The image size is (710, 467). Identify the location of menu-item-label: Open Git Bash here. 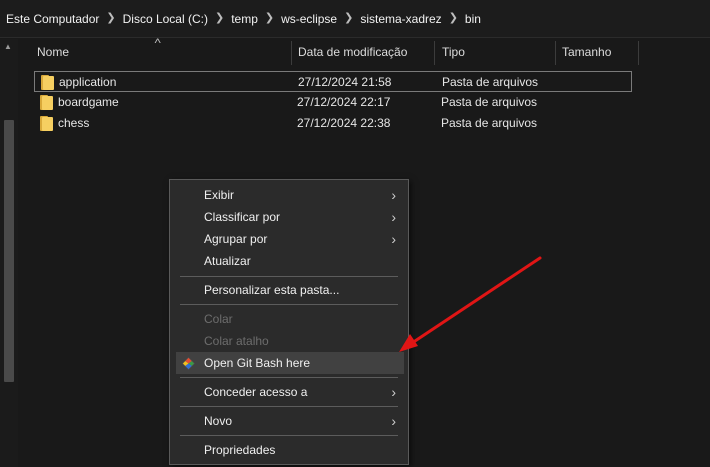
(257, 363).